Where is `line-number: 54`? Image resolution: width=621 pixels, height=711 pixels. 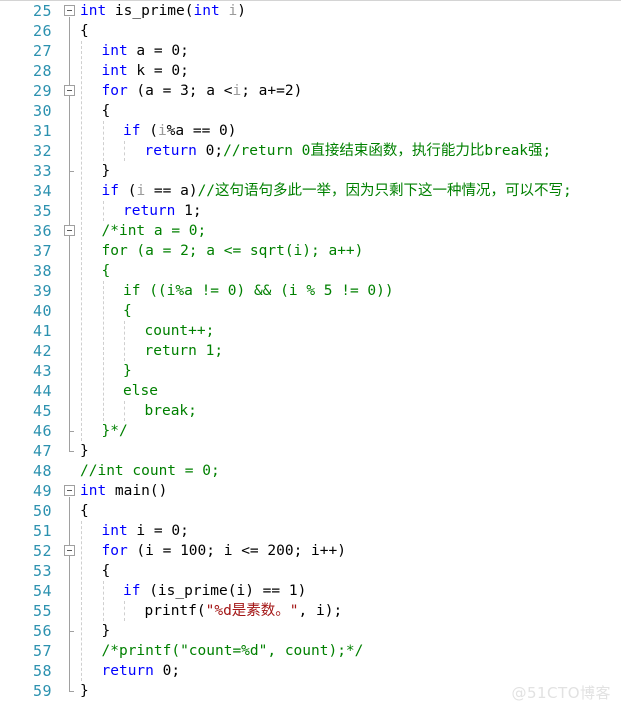 line-number: 54 is located at coordinates (42, 591).